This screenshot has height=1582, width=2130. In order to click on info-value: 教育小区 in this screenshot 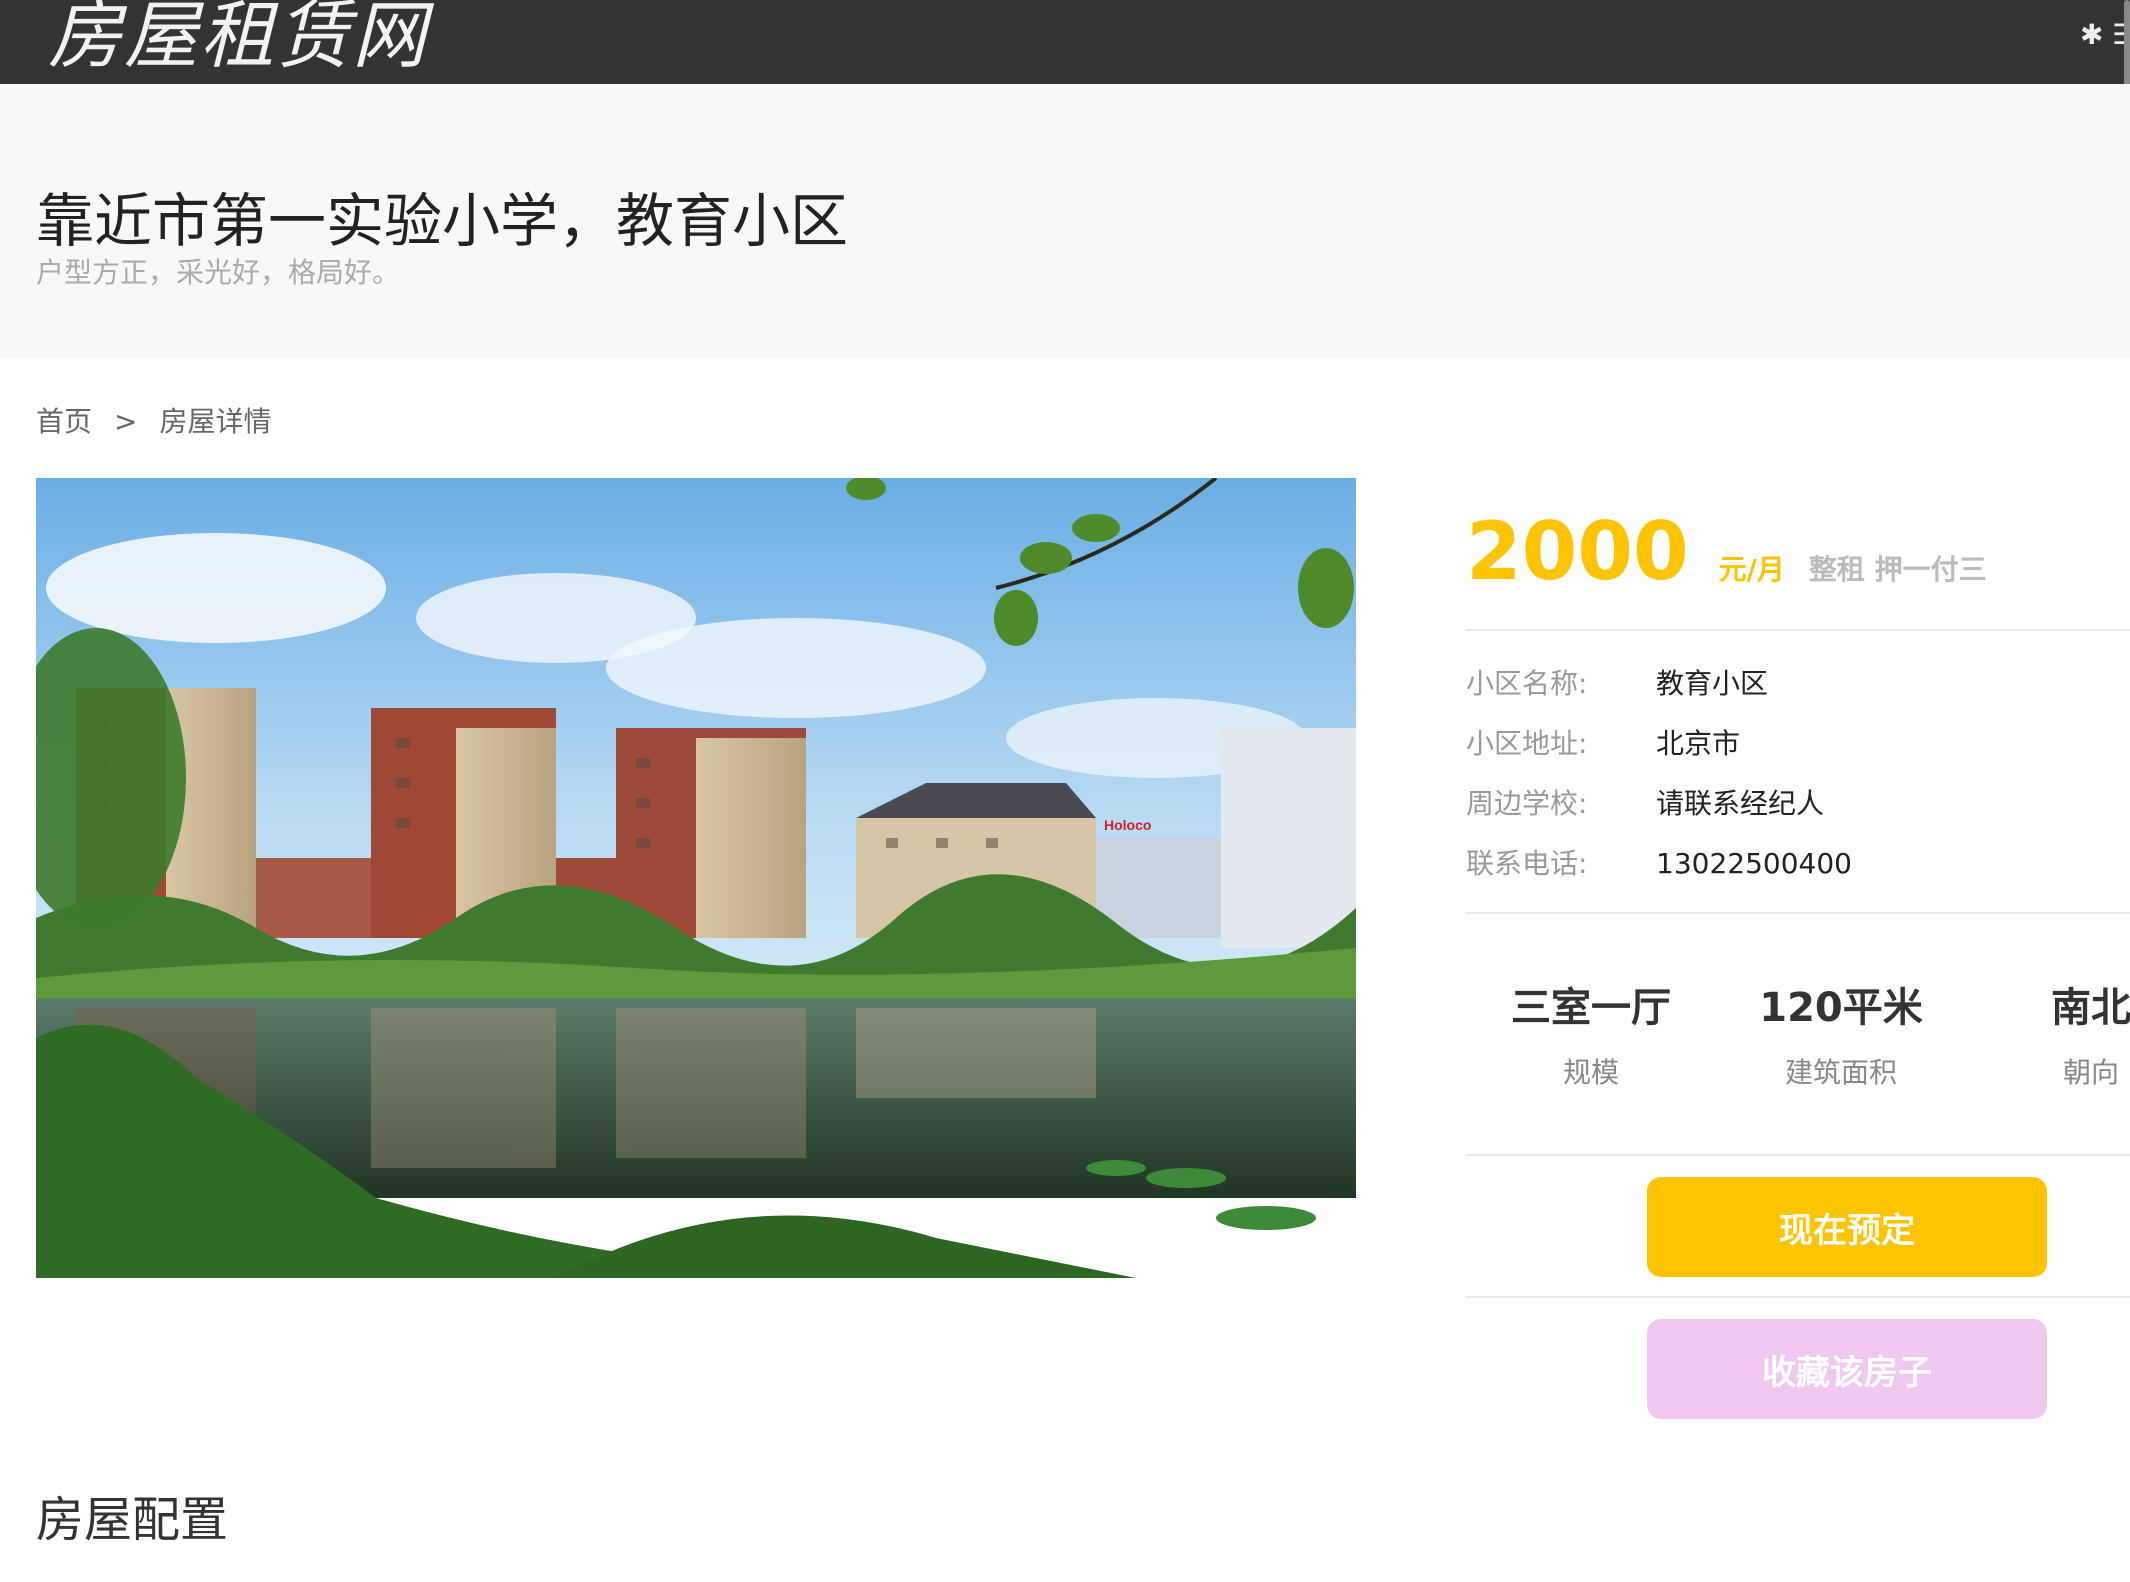, I will do `click(1712, 683)`.